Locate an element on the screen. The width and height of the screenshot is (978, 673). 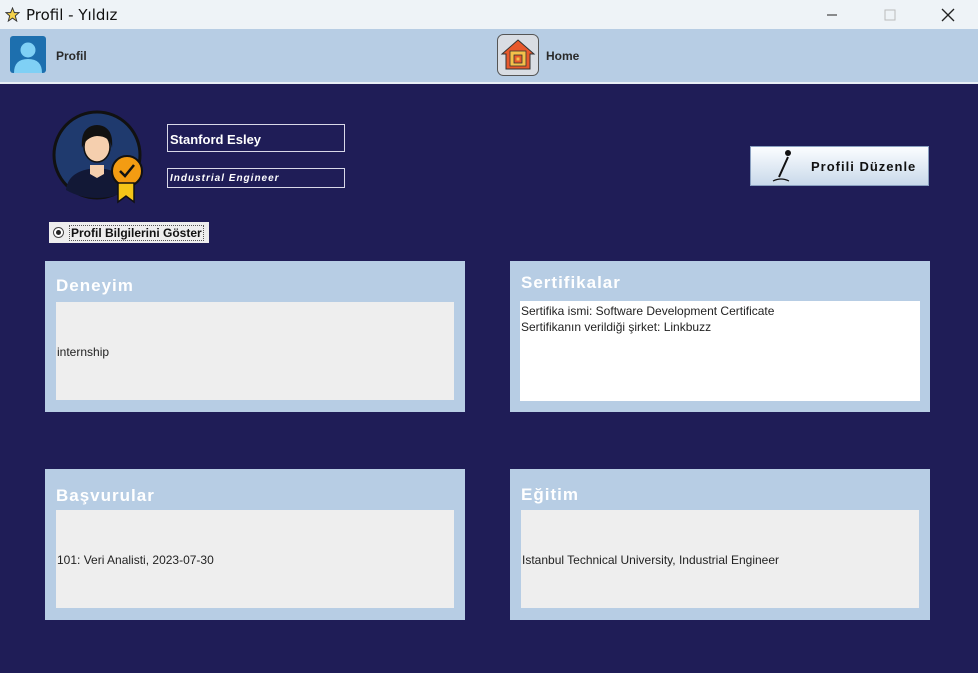
user-icon is located at coordinates (28, 54).